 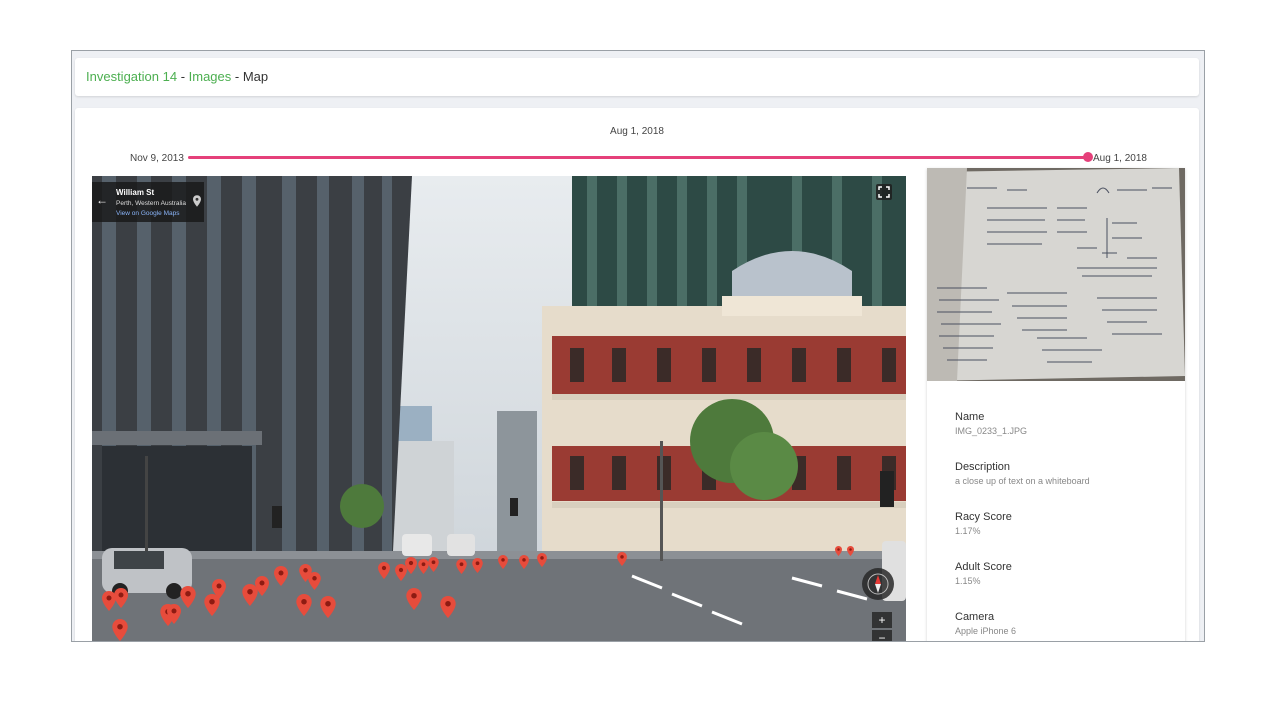 What do you see at coordinates (970, 417) in the screenshot?
I see `name-label: Name` at bounding box center [970, 417].